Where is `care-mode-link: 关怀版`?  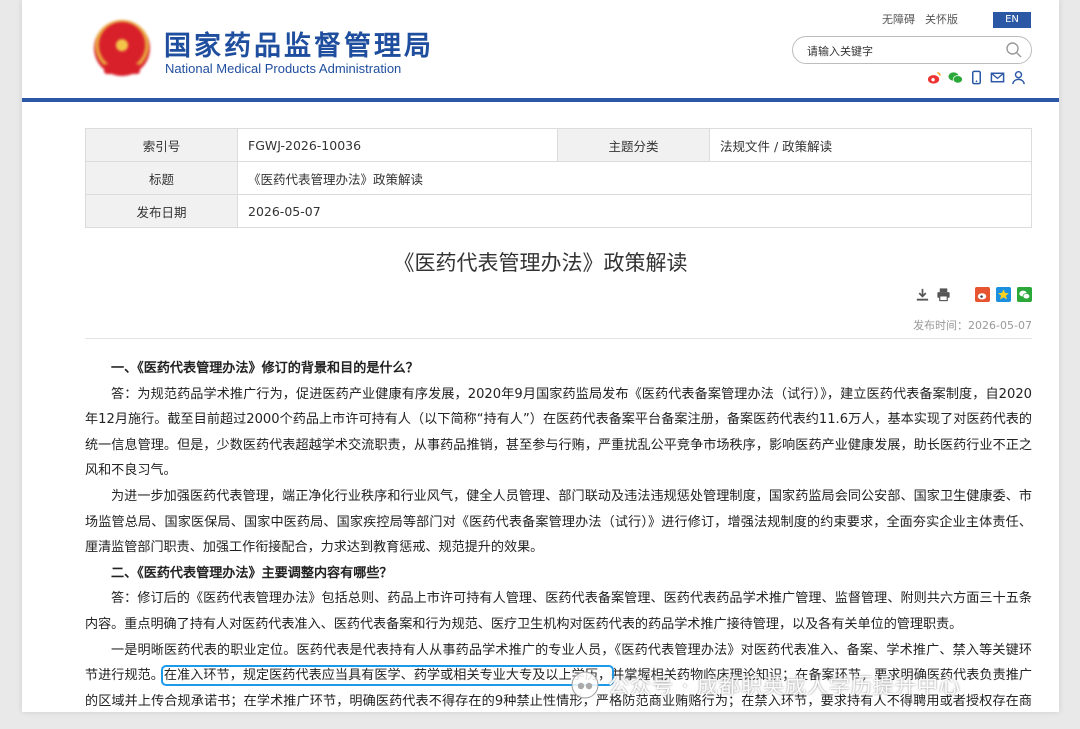
care-mode-link: 关怀版 is located at coordinates (941, 19).